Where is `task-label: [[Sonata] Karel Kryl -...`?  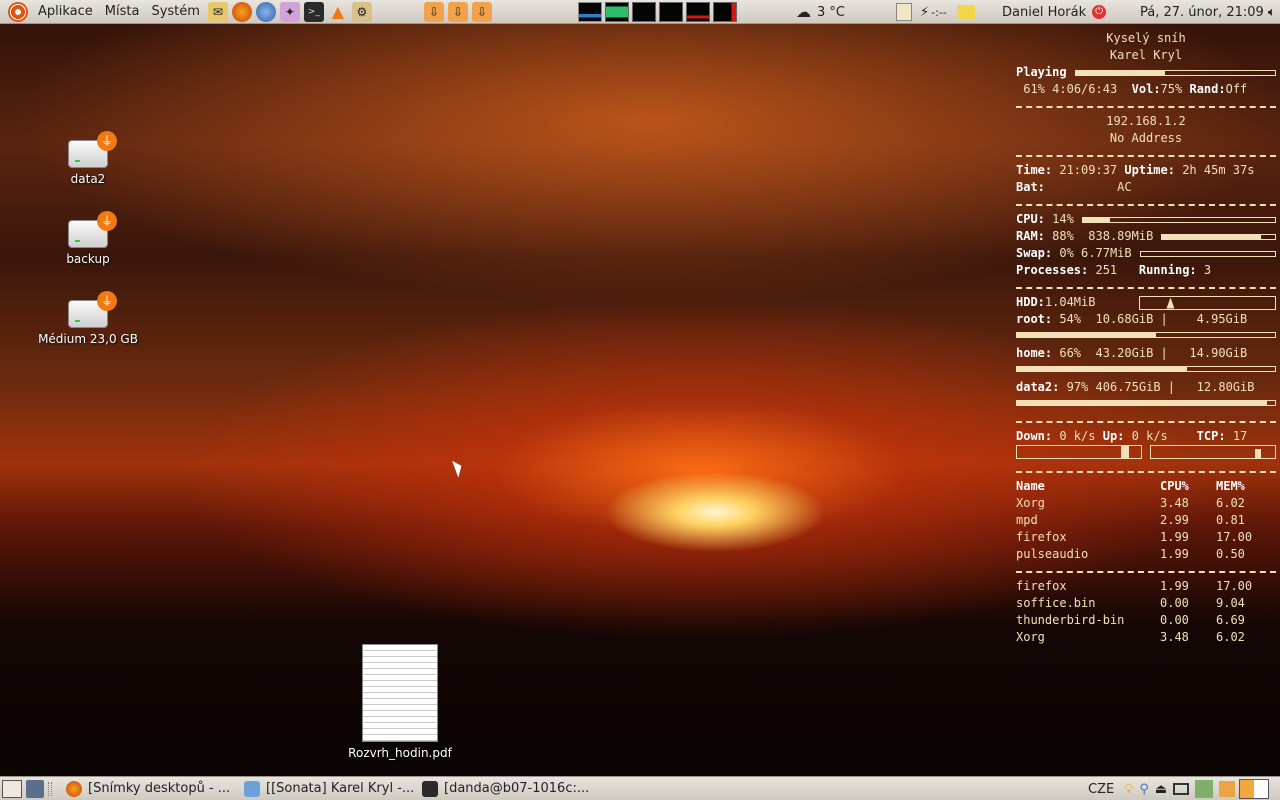 task-label: [[Sonata] Karel Kryl -... is located at coordinates (340, 788).